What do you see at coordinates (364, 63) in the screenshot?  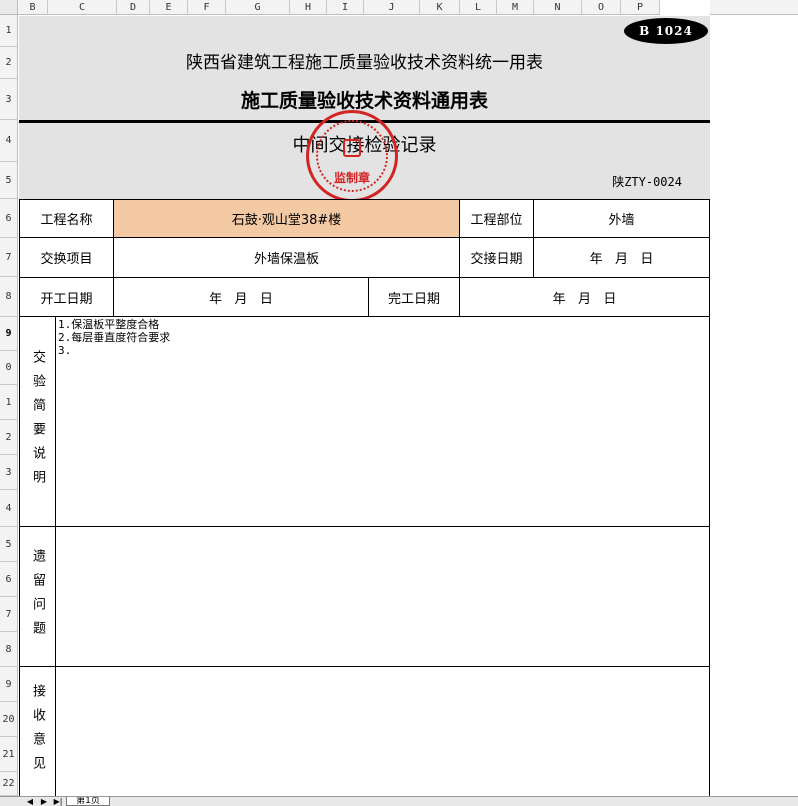 I see `org-title: 陕西省建筑工程施工质量验收技术资料统一用表` at bounding box center [364, 63].